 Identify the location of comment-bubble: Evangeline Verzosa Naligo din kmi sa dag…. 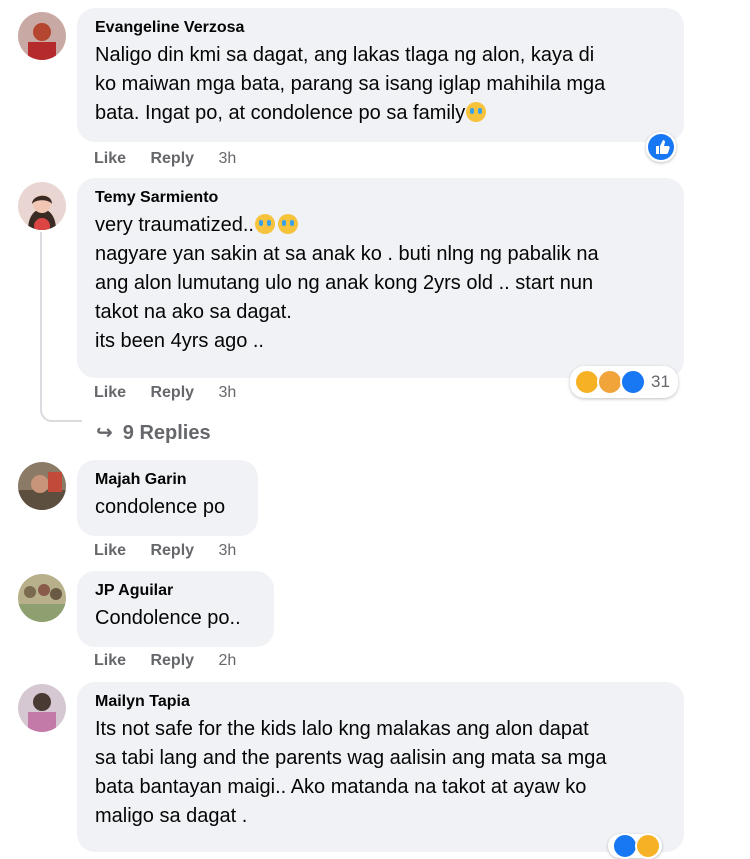
(380, 75).